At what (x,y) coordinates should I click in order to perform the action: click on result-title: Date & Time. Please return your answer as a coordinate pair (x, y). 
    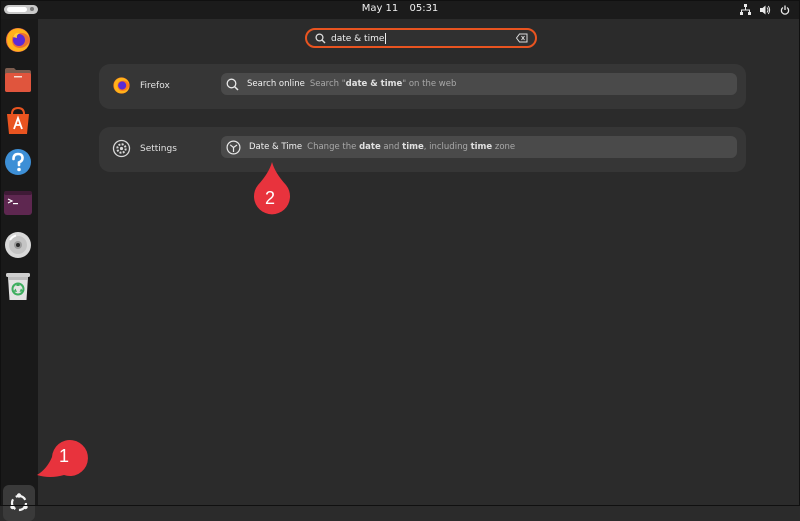
    Looking at the image, I should click on (276, 147).